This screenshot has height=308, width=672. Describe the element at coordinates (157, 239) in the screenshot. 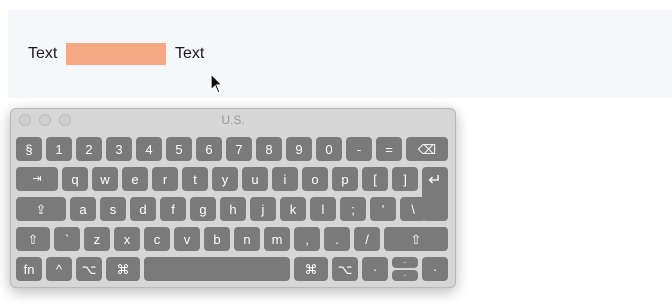

I see `key-c: c` at that location.